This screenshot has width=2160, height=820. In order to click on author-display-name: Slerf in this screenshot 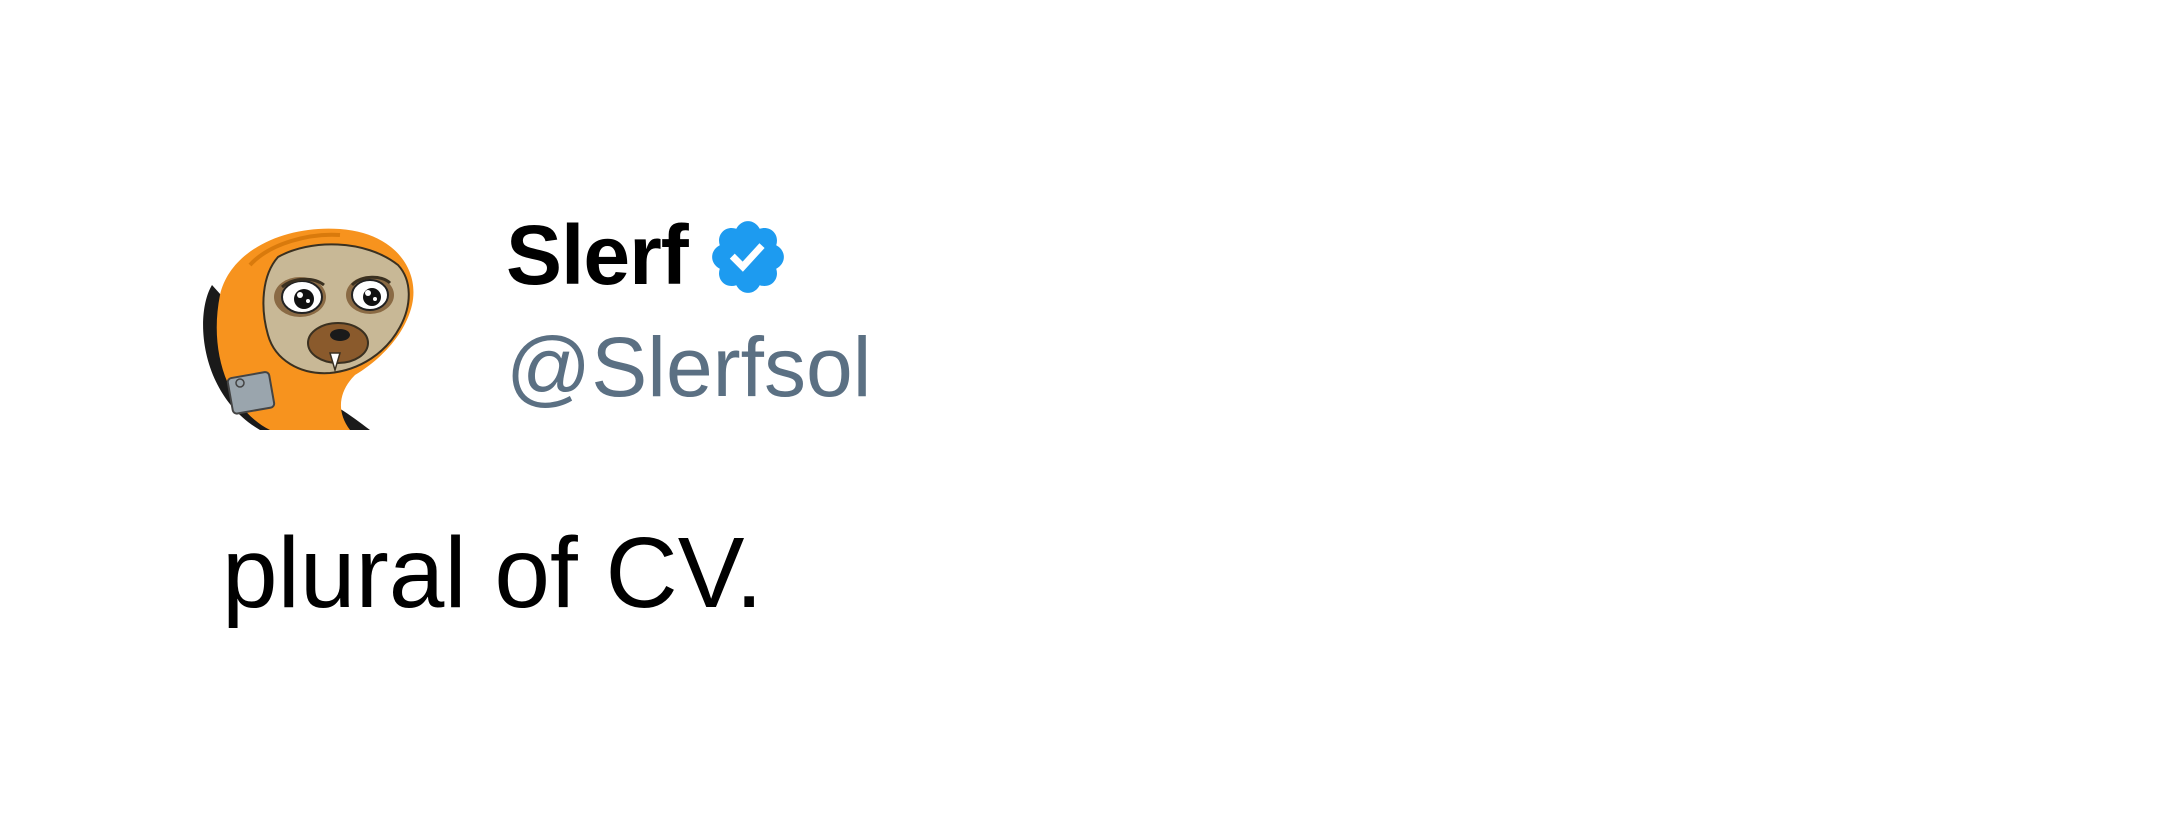, I will do `click(597, 255)`.